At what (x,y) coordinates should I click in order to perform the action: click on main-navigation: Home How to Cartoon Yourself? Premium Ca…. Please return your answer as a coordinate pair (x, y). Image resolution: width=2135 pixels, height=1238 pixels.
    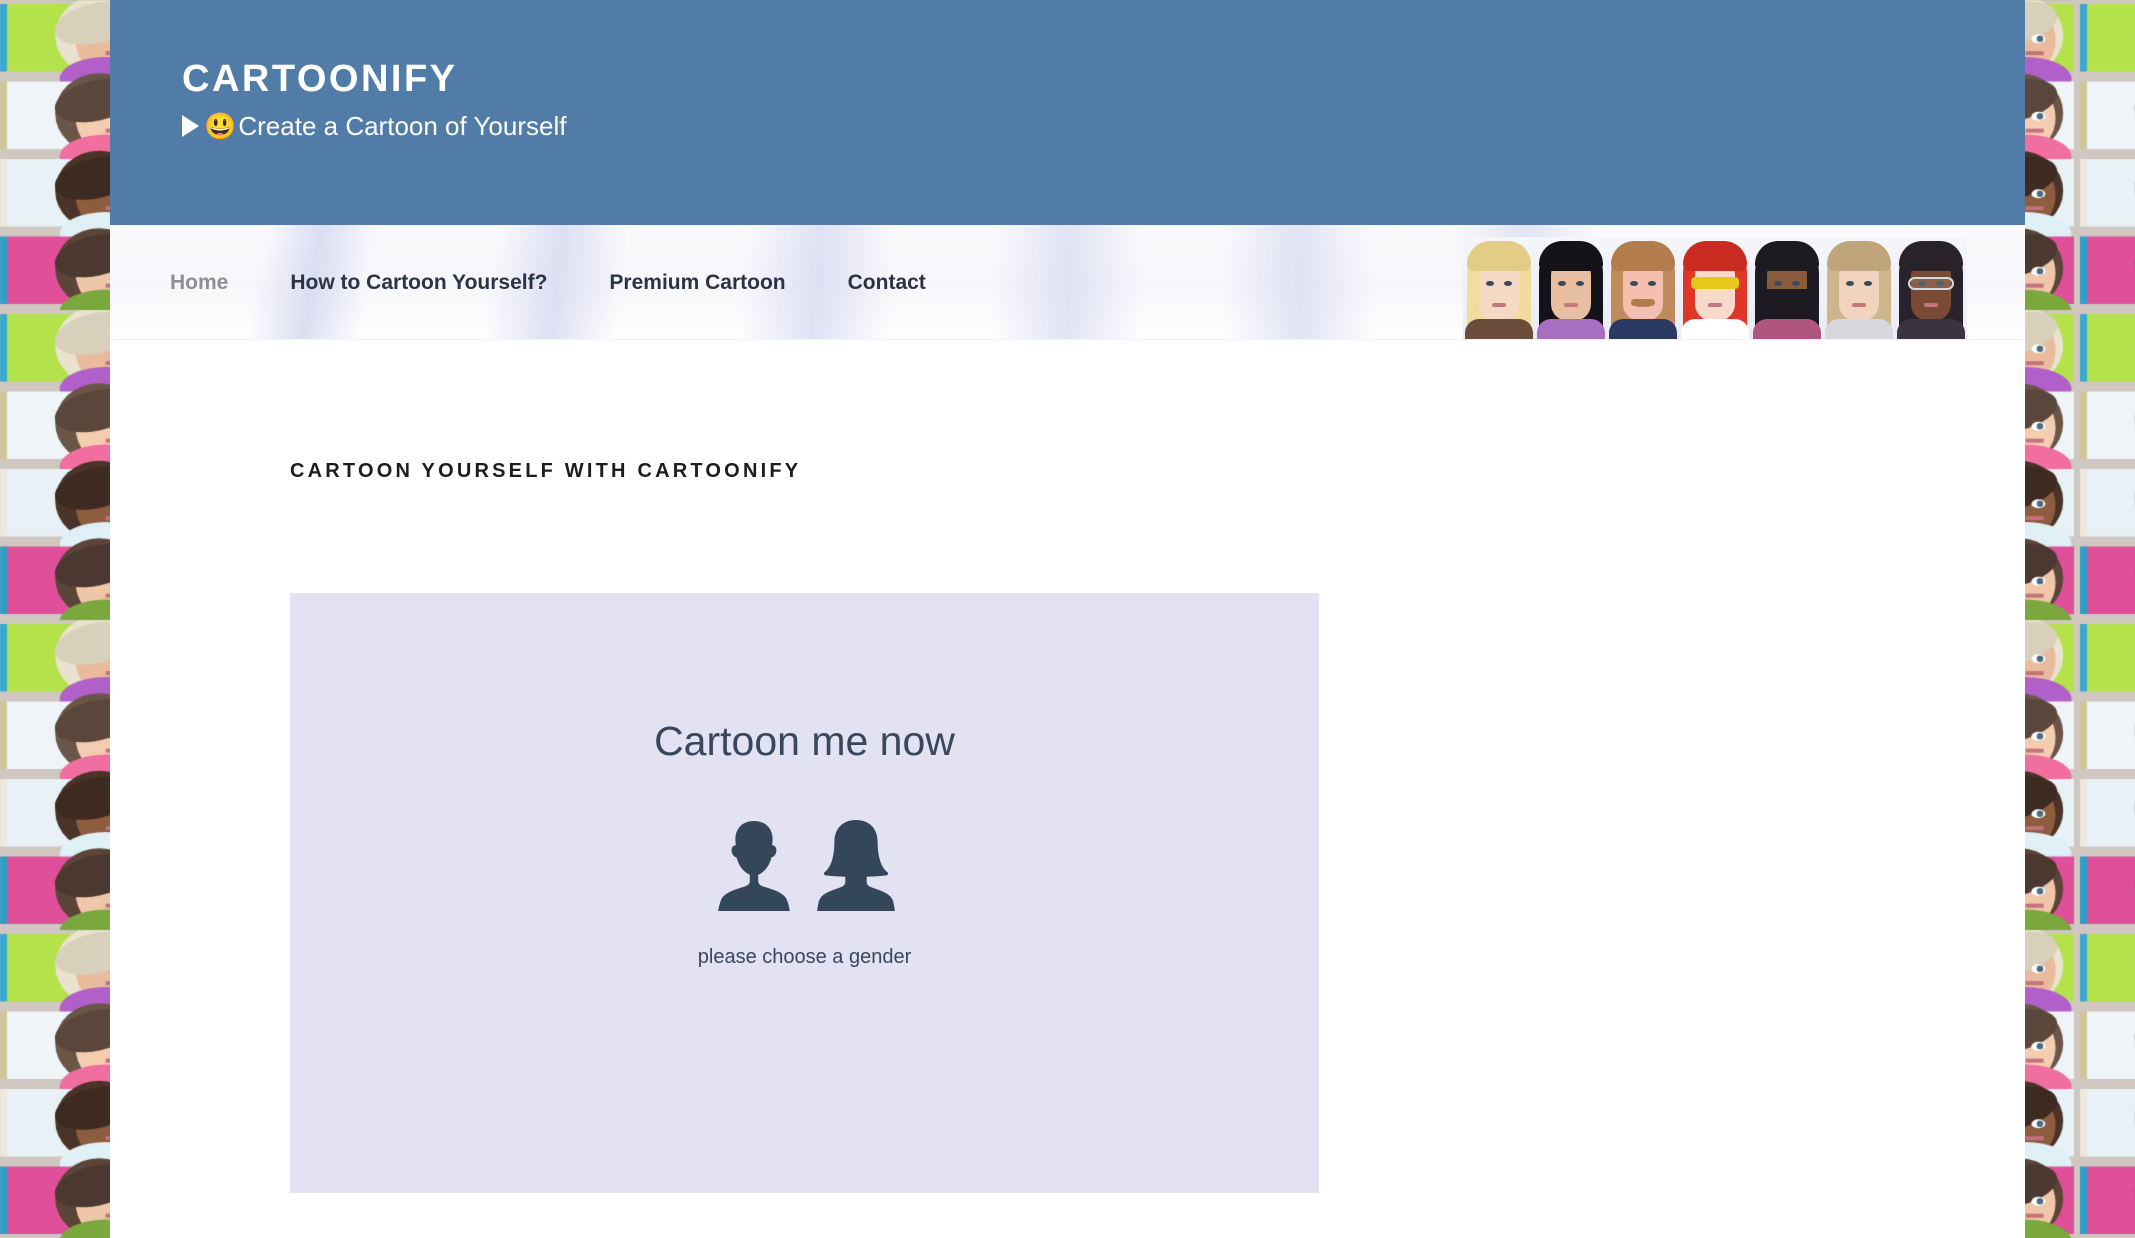
    Looking at the image, I should click on (1067, 282).